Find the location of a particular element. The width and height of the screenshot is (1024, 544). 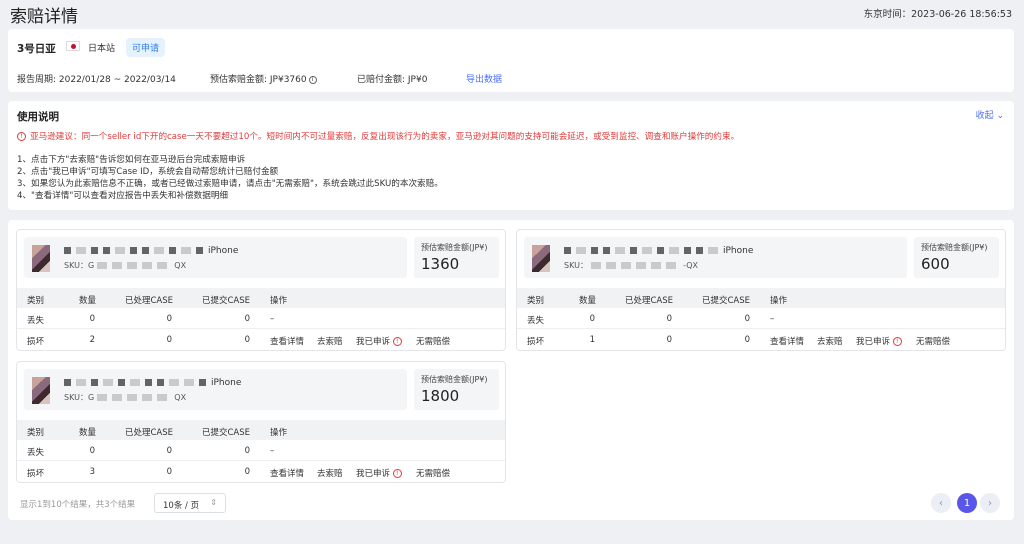

tokyo-time: 东京时间：2023-06-26 18:56:53 is located at coordinates (937, 14).